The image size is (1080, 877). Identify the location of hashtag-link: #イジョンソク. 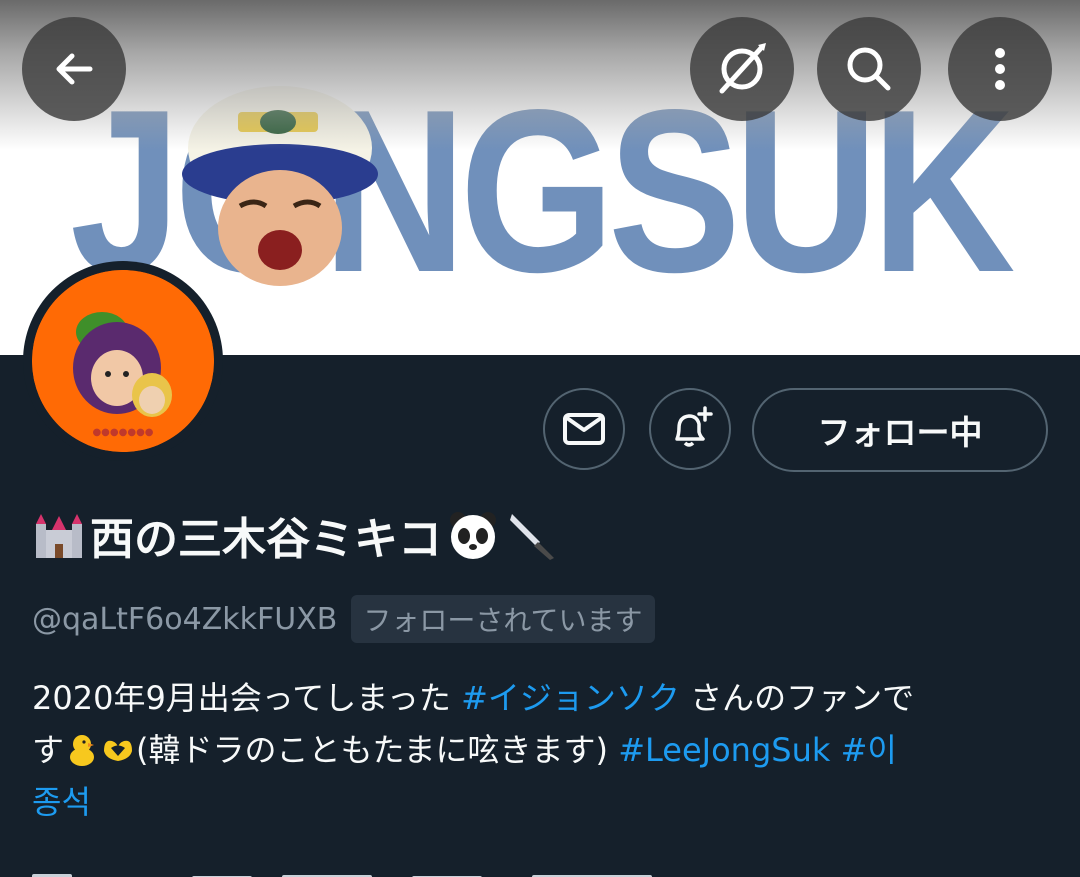
(570, 698).